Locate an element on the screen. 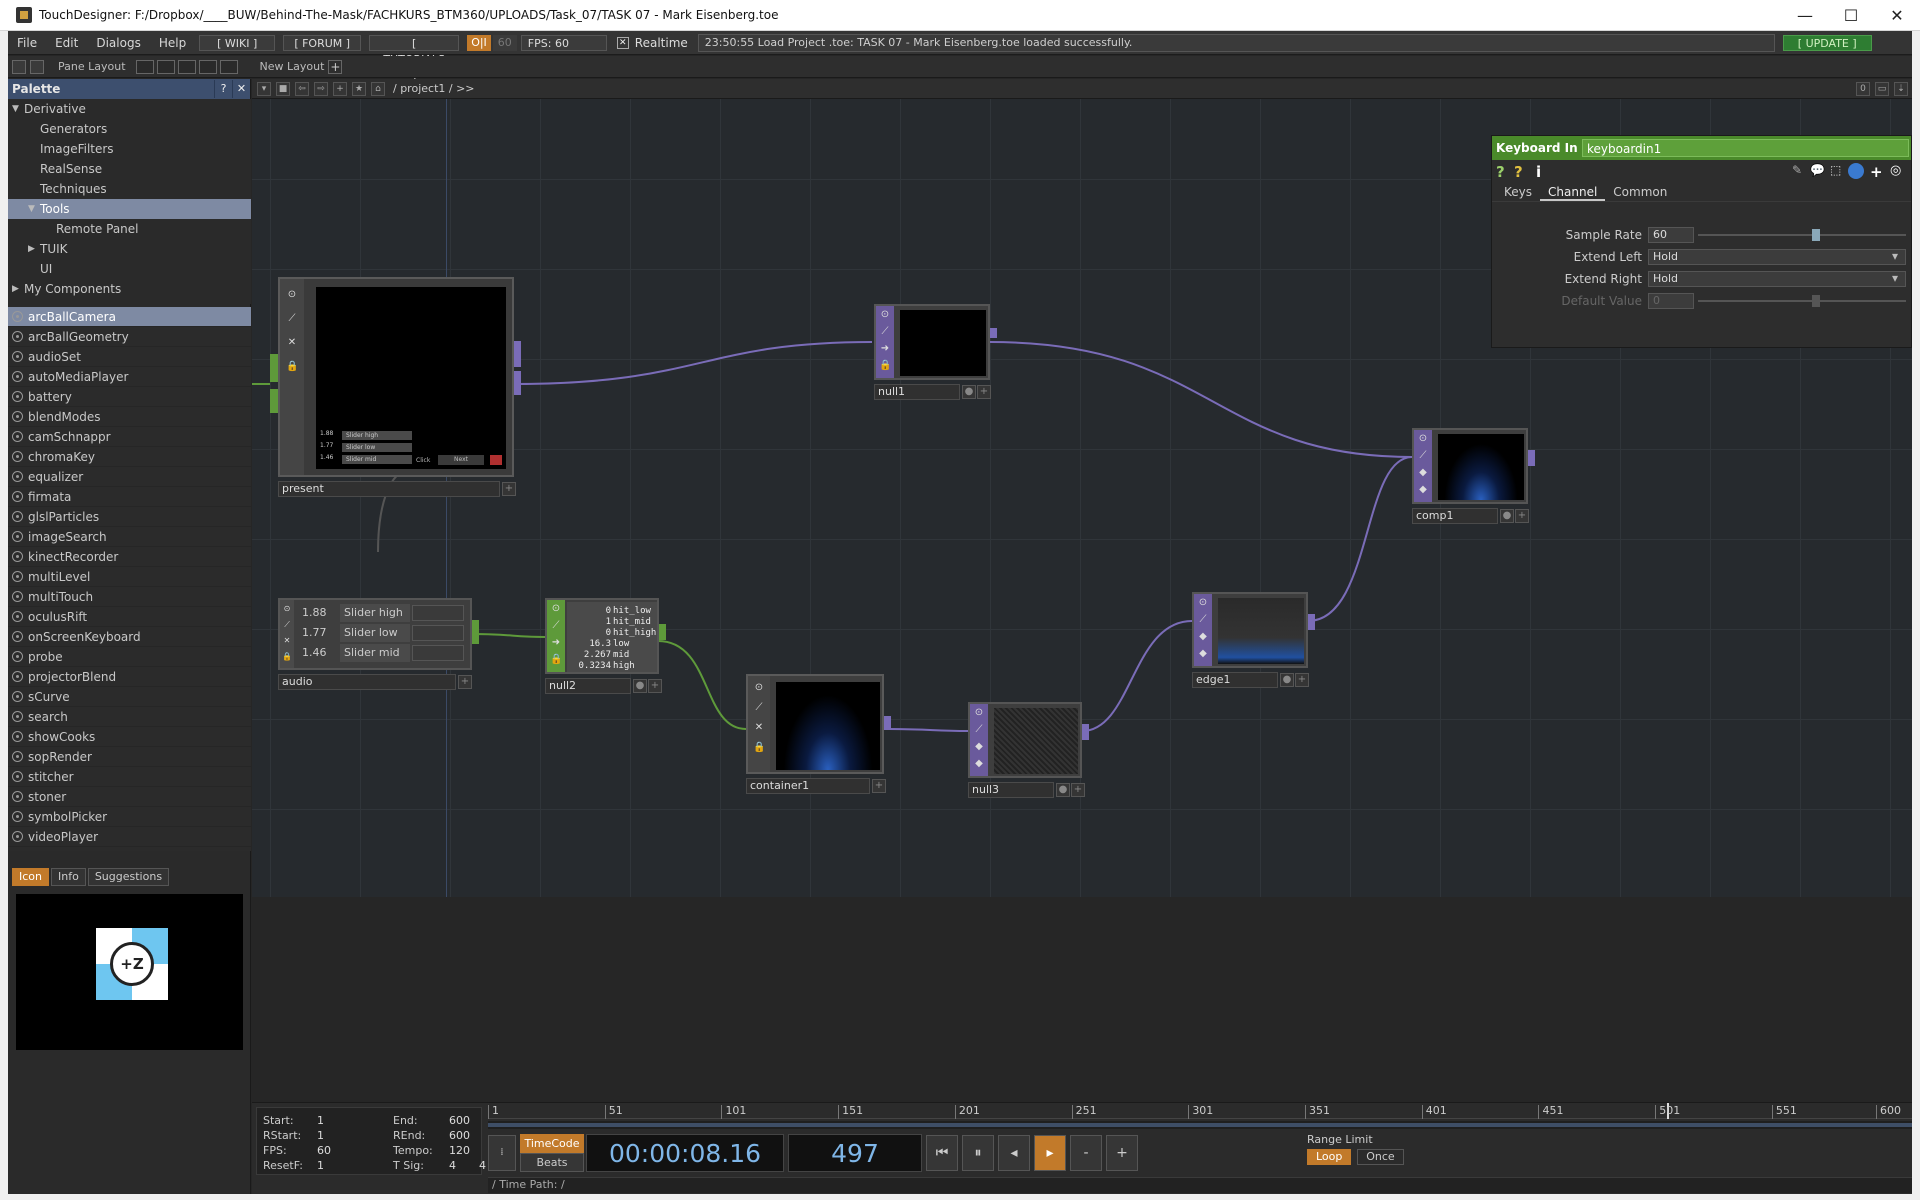 The image size is (1920, 1200). node-edge1: ⊙ ⟋ ◆ ◆ edge1 ● + is located at coordinates (1253, 640).